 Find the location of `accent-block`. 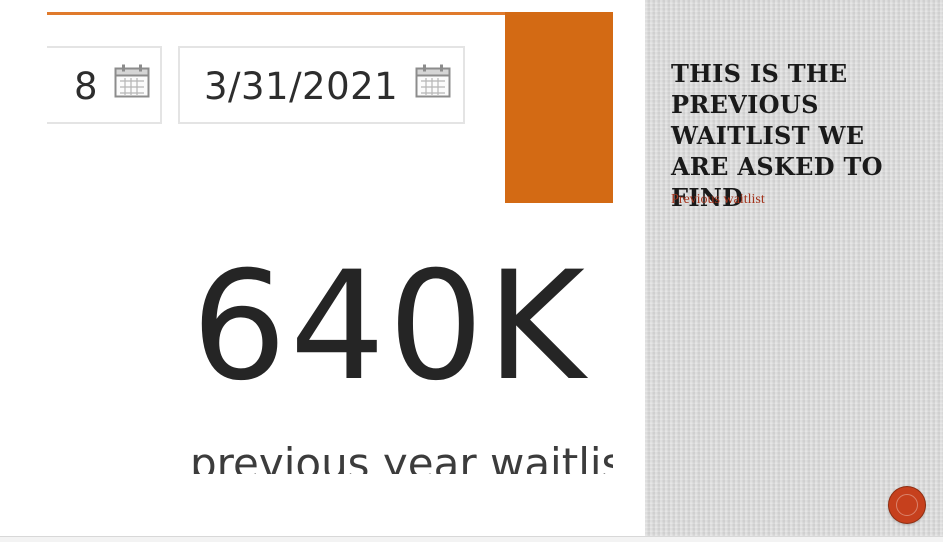

accent-block is located at coordinates (559, 107).